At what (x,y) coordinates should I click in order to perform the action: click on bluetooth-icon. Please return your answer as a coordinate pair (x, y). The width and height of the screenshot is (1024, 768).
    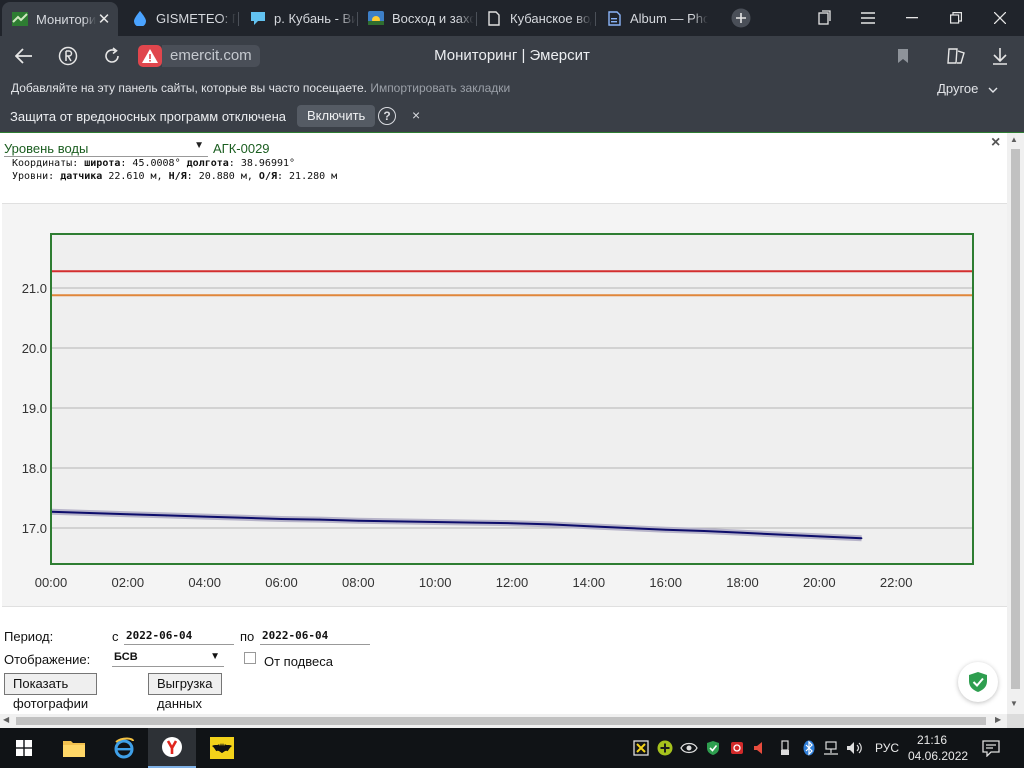
    Looking at the image, I should click on (809, 748).